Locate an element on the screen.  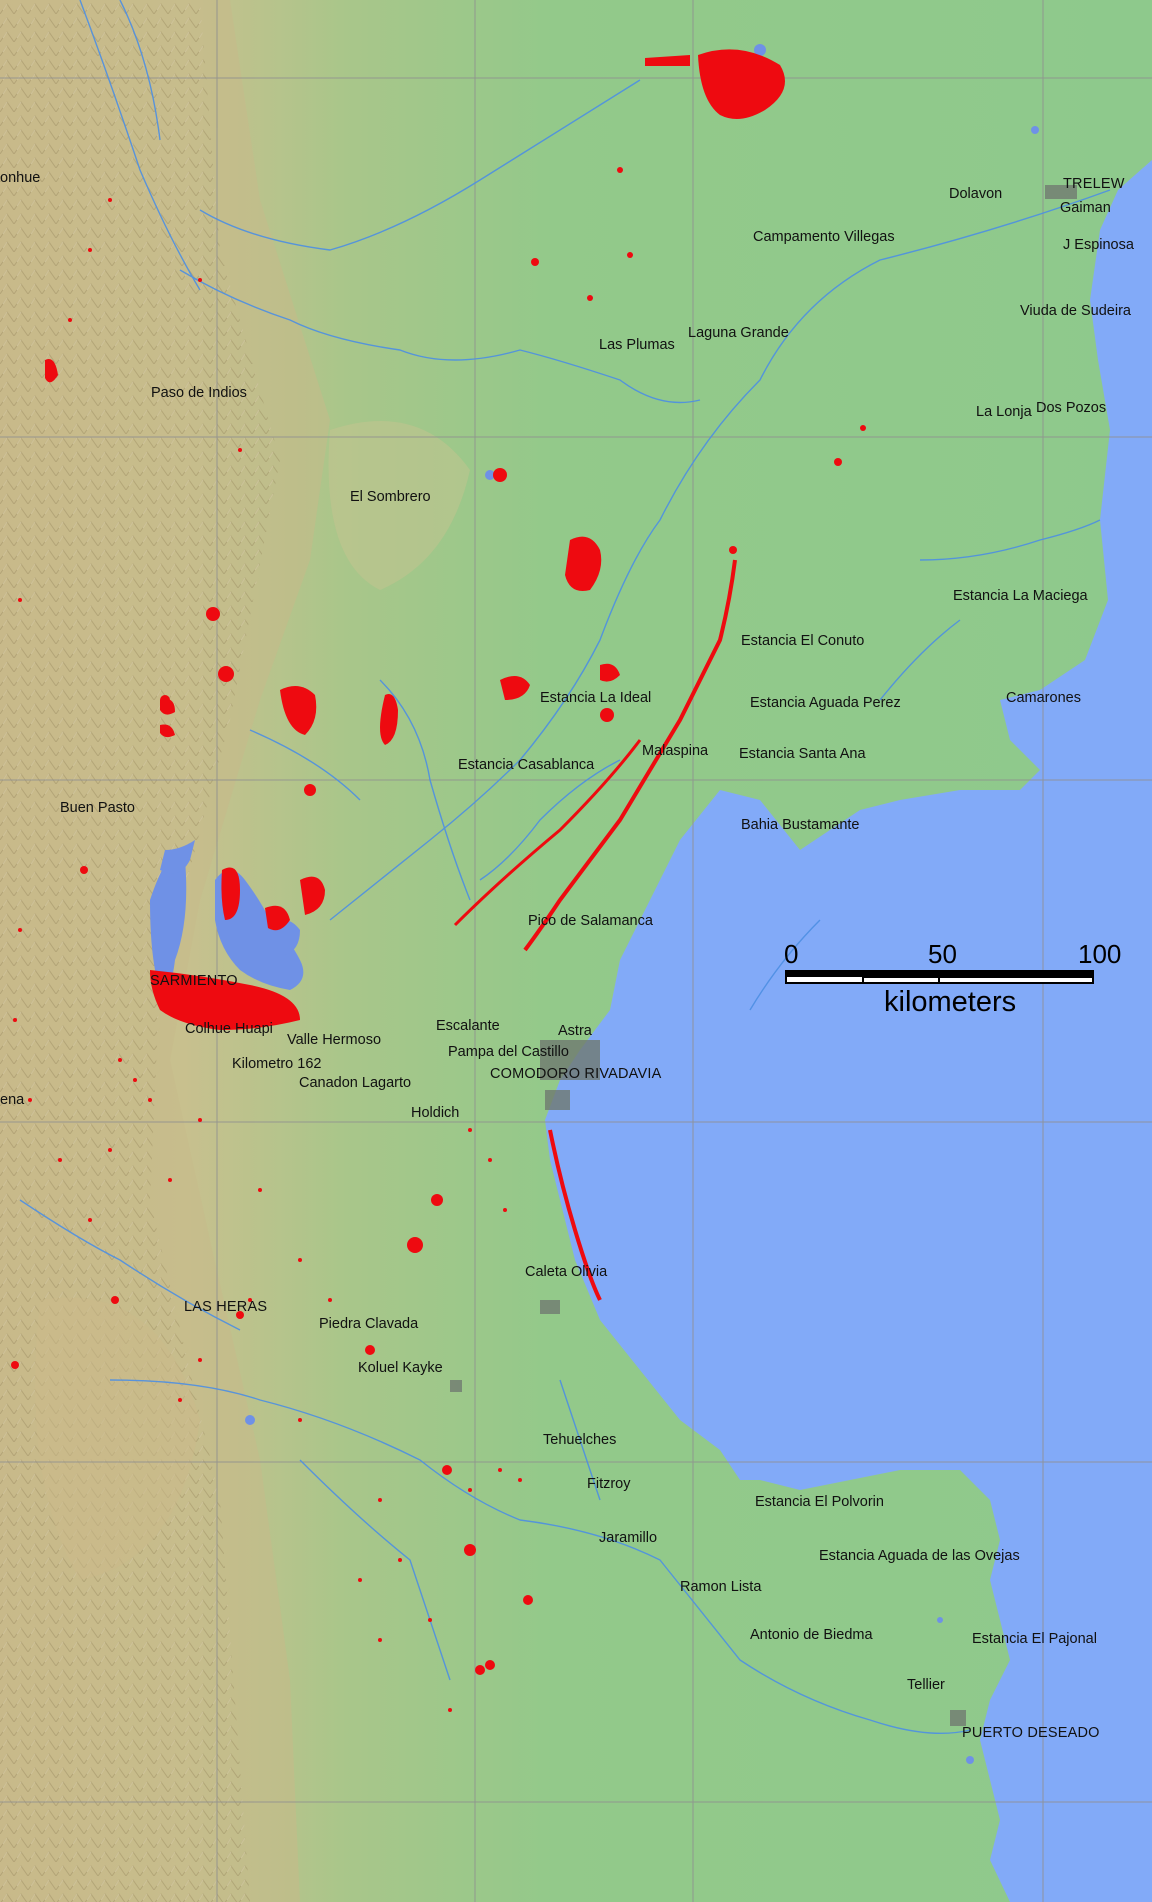
place-label: La Lonja is located at coordinates (1004, 412).